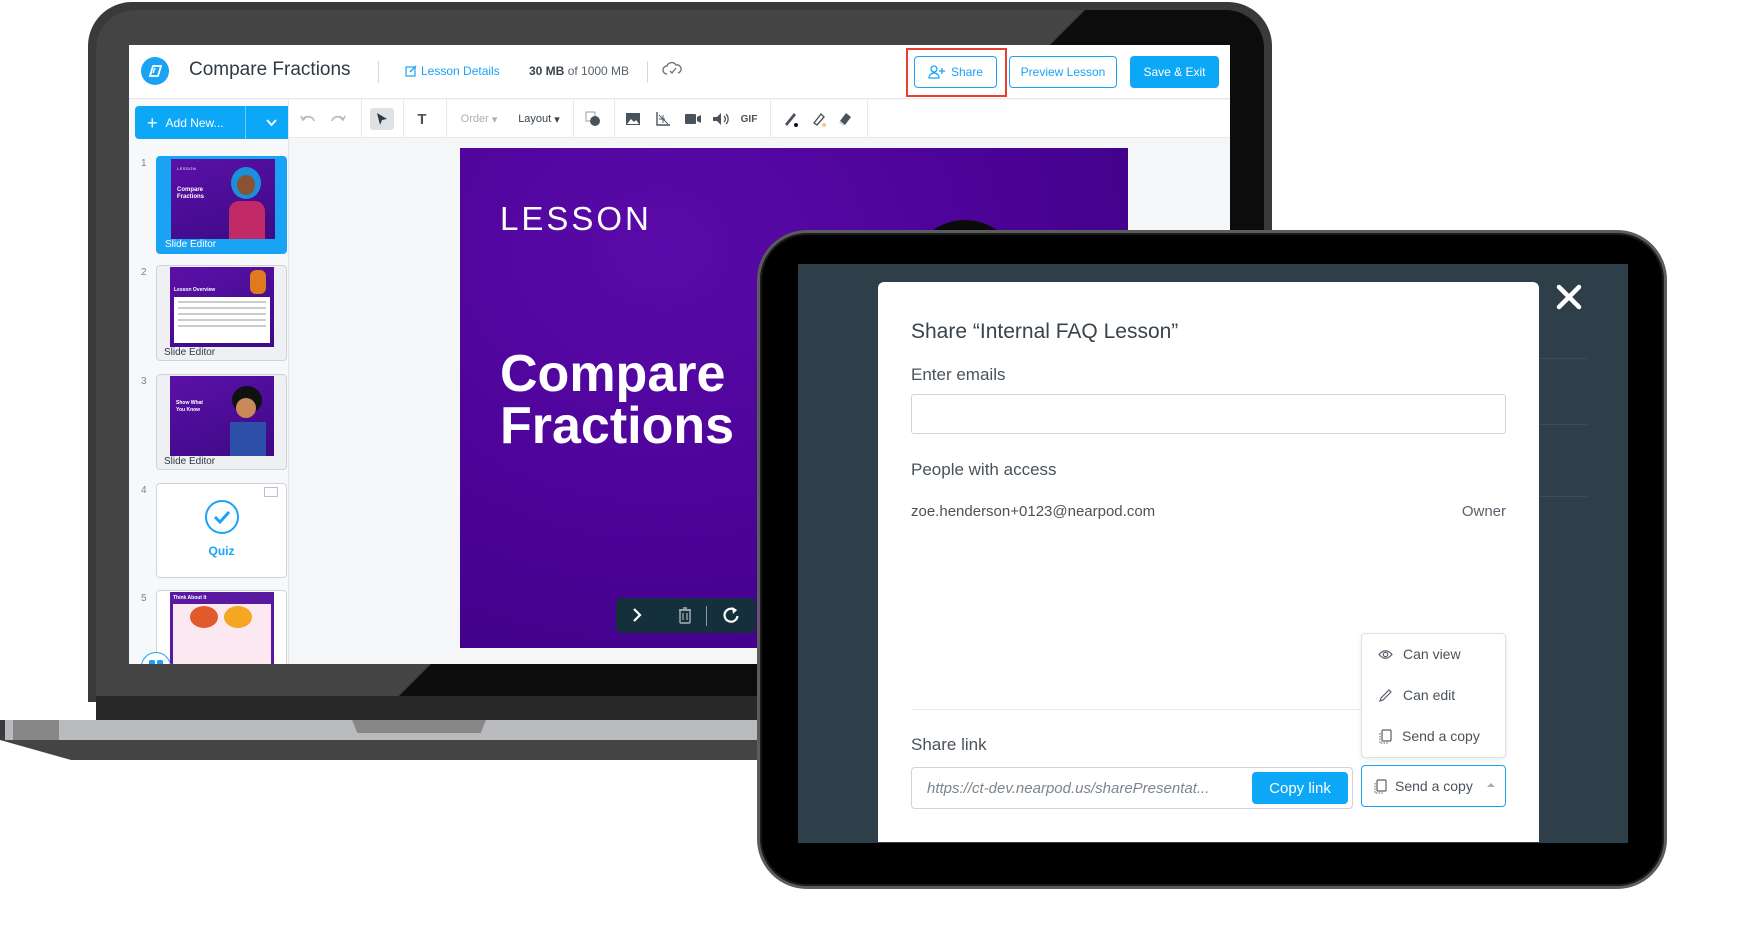 This screenshot has width=1763, height=952. I want to click on share-link-label: Share link, so click(949, 744).